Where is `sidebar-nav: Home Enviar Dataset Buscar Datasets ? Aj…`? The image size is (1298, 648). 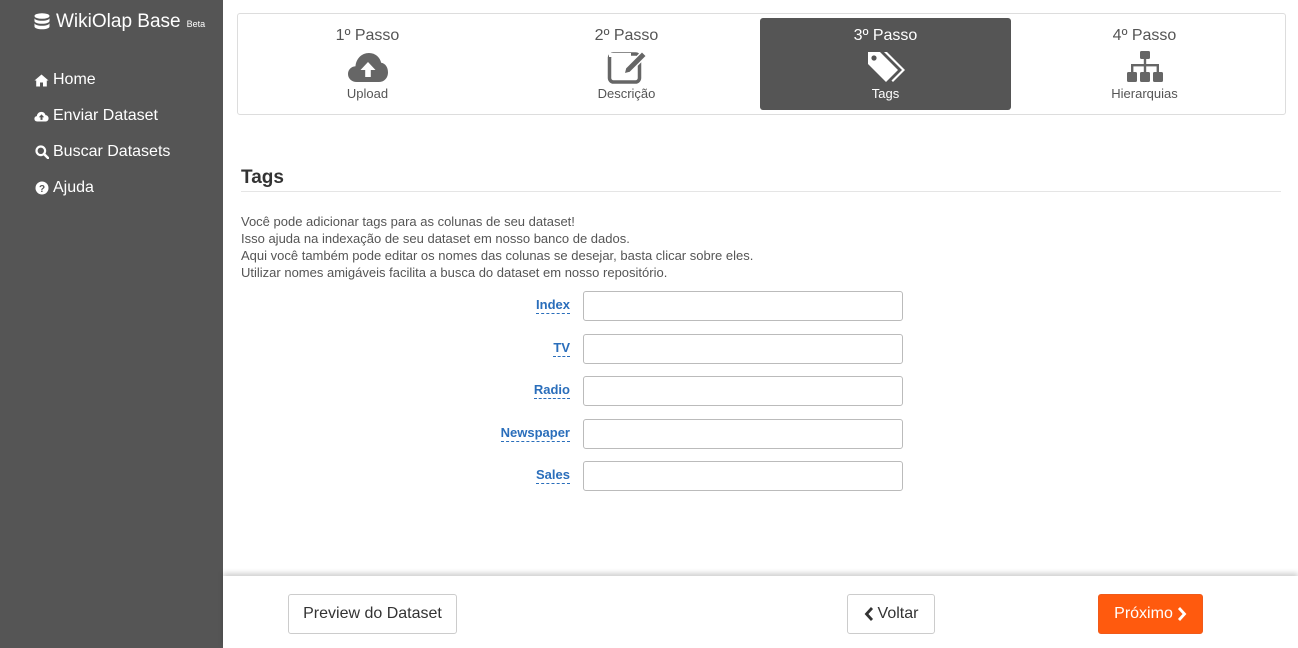
sidebar-nav: Home Enviar Dataset Buscar Datasets ? Aj… is located at coordinates (102, 134).